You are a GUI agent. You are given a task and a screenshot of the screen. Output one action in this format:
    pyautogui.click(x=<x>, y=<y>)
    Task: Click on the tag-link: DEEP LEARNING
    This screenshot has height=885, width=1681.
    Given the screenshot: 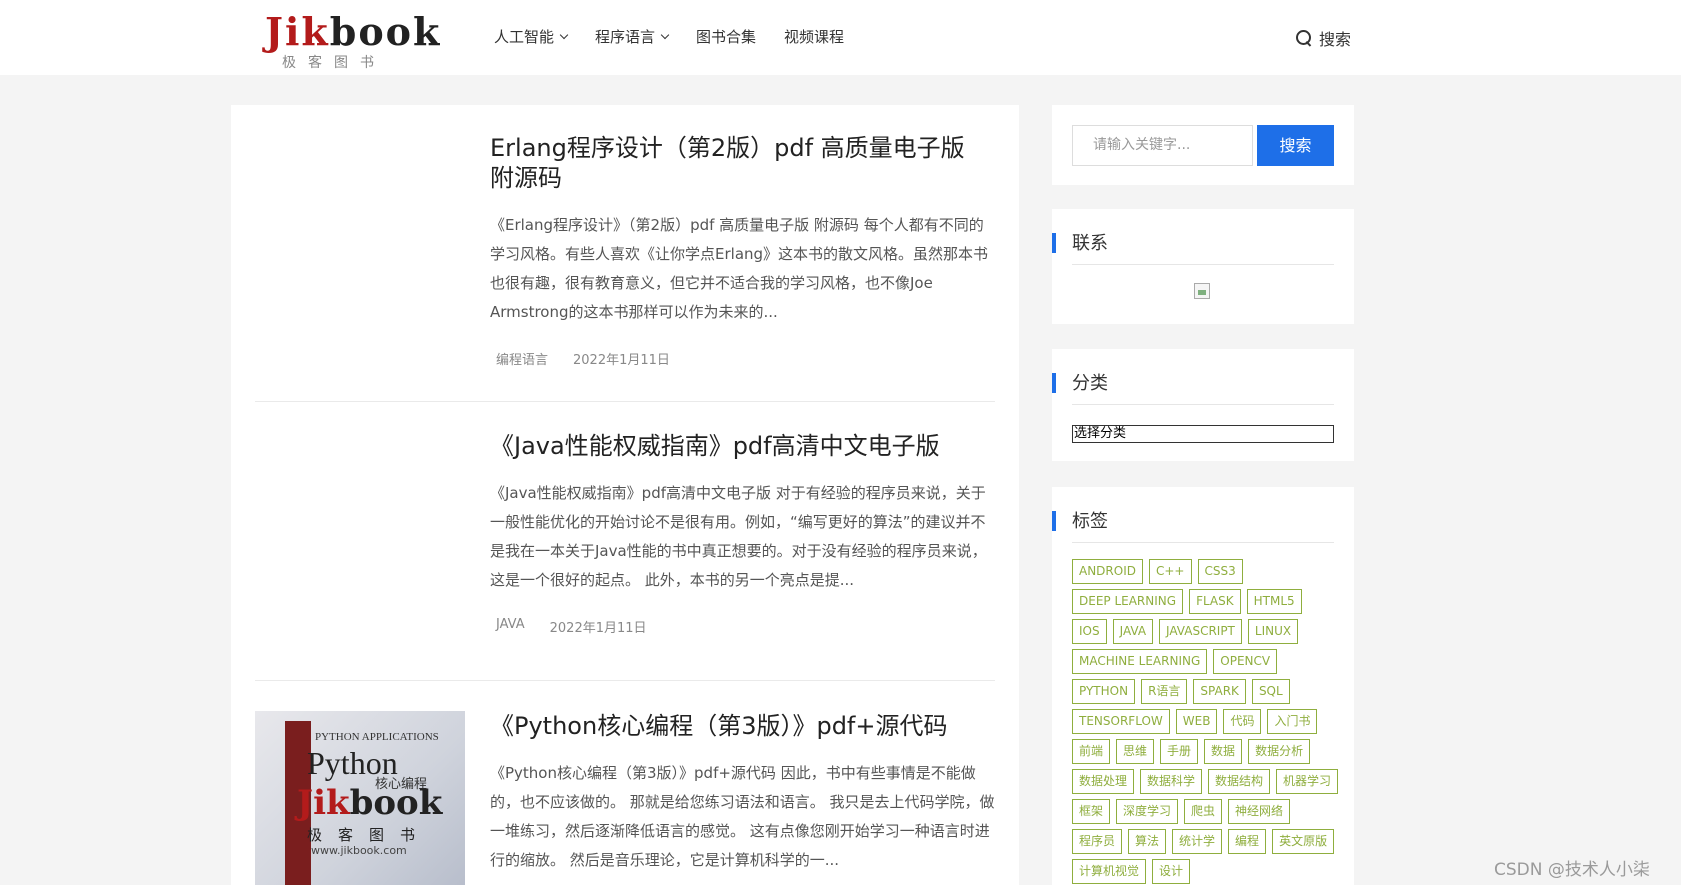 What is the action you would take?
    pyautogui.click(x=1128, y=601)
    